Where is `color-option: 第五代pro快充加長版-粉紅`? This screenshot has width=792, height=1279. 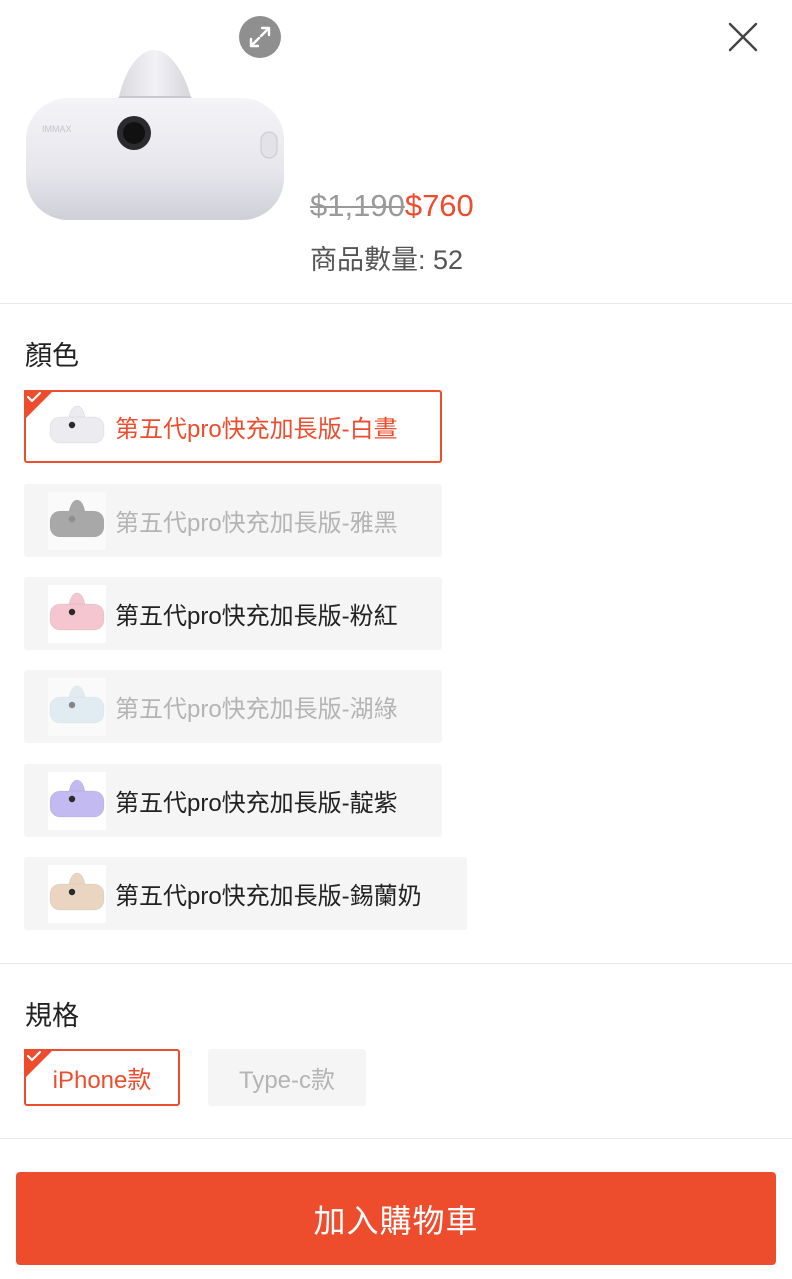
color-option: 第五代pro快充加長版-粉紅 is located at coordinates (233, 613).